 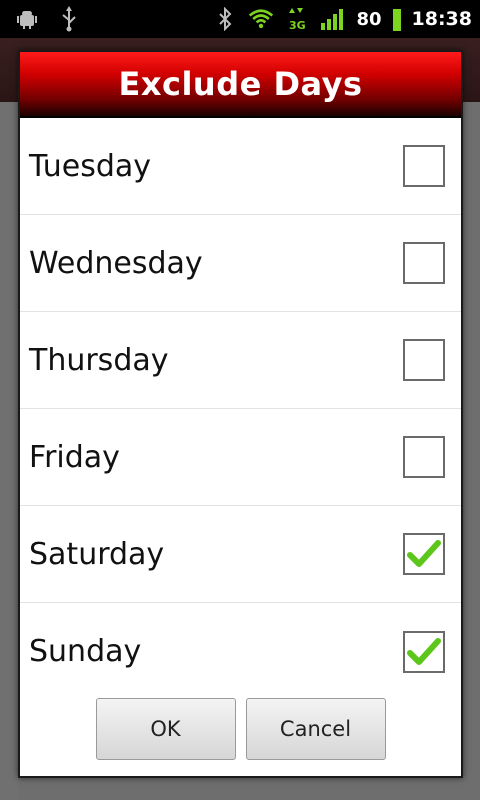 I want to click on background-app-content, so click(x=9, y=451).